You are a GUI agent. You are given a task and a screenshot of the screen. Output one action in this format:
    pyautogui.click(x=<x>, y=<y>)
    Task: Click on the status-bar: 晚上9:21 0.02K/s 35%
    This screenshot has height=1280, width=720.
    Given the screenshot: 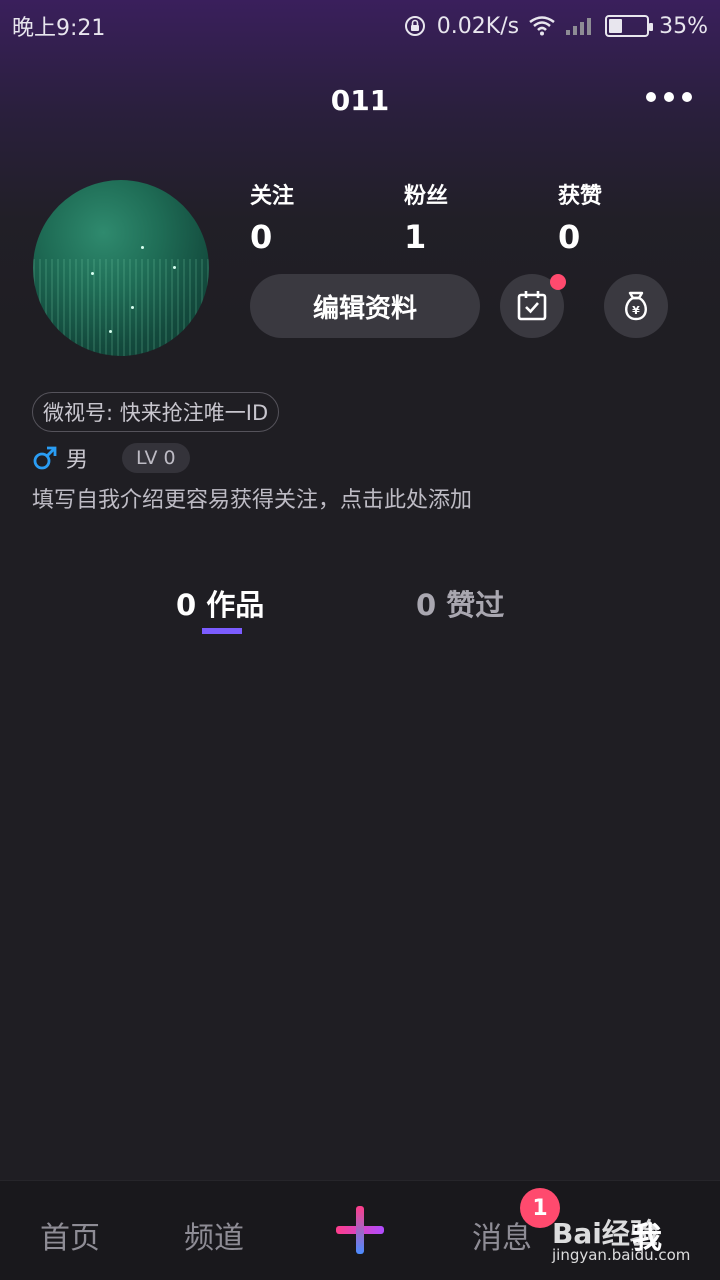 What is the action you would take?
    pyautogui.click(x=360, y=26)
    